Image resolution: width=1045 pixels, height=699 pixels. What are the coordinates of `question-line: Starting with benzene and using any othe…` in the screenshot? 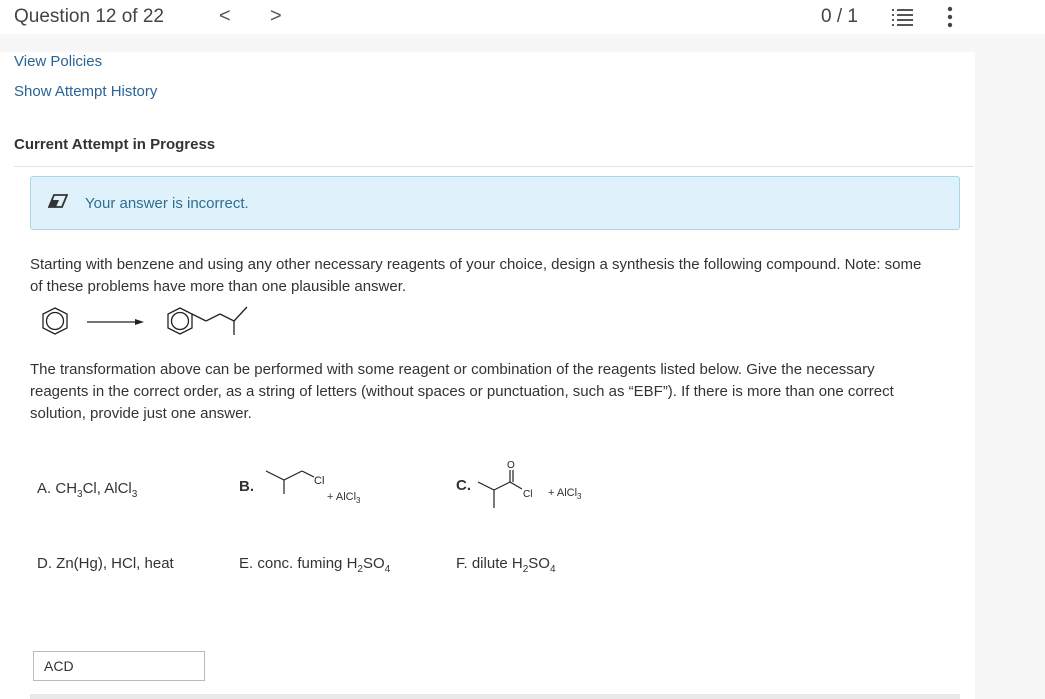 It's located at (476, 264).